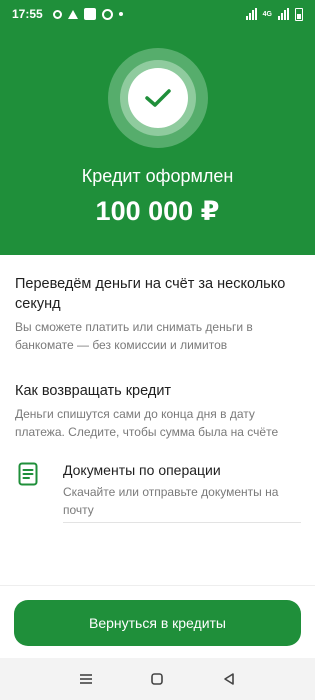  What do you see at coordinates (157, 211) in the screenshot?
I see `credit-amount: 100 000 ₽` at bounding box center [157, 211].